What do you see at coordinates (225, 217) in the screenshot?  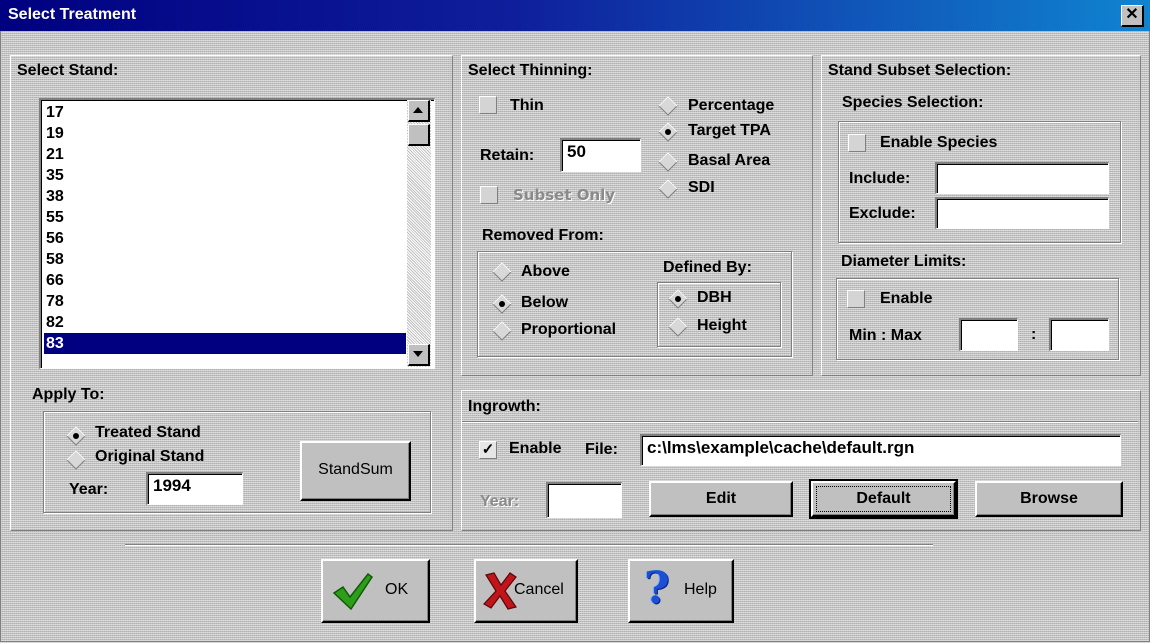 I see `stand-list-item: 55` at bounding box center [225, 217].